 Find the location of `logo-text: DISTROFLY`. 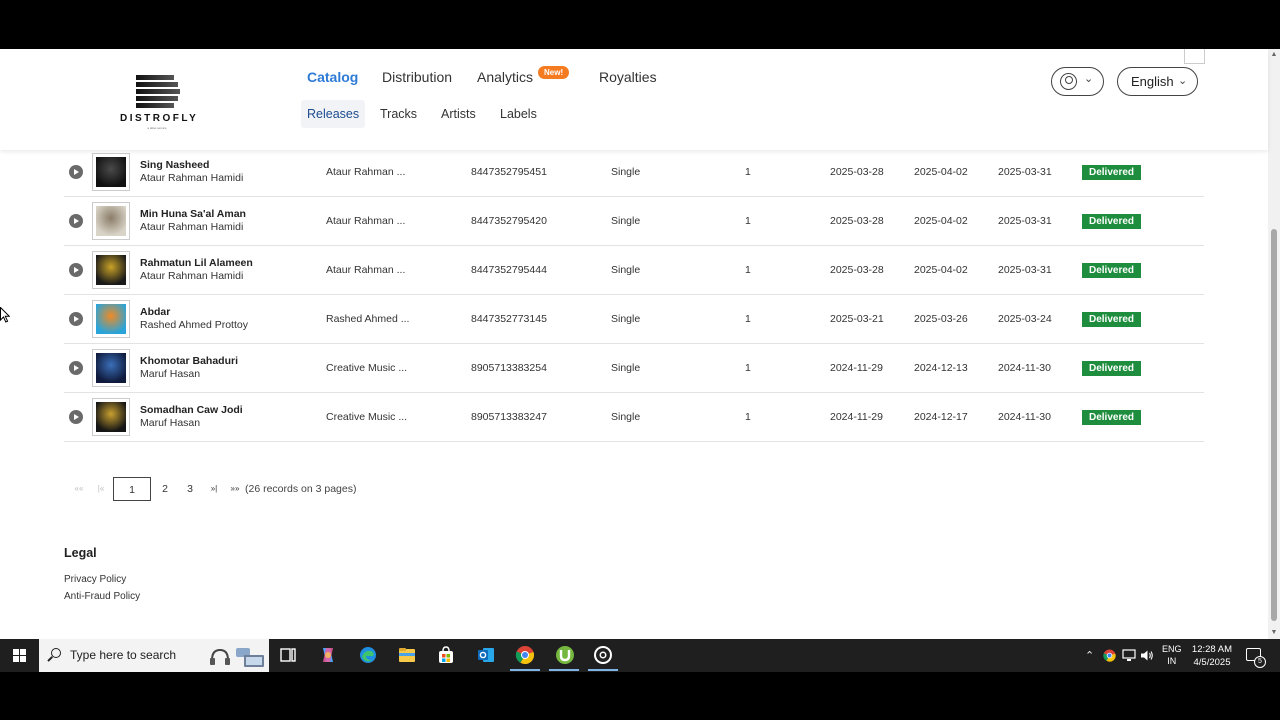

logo-text: DISTROFLY is located at coordinates (159, 118).